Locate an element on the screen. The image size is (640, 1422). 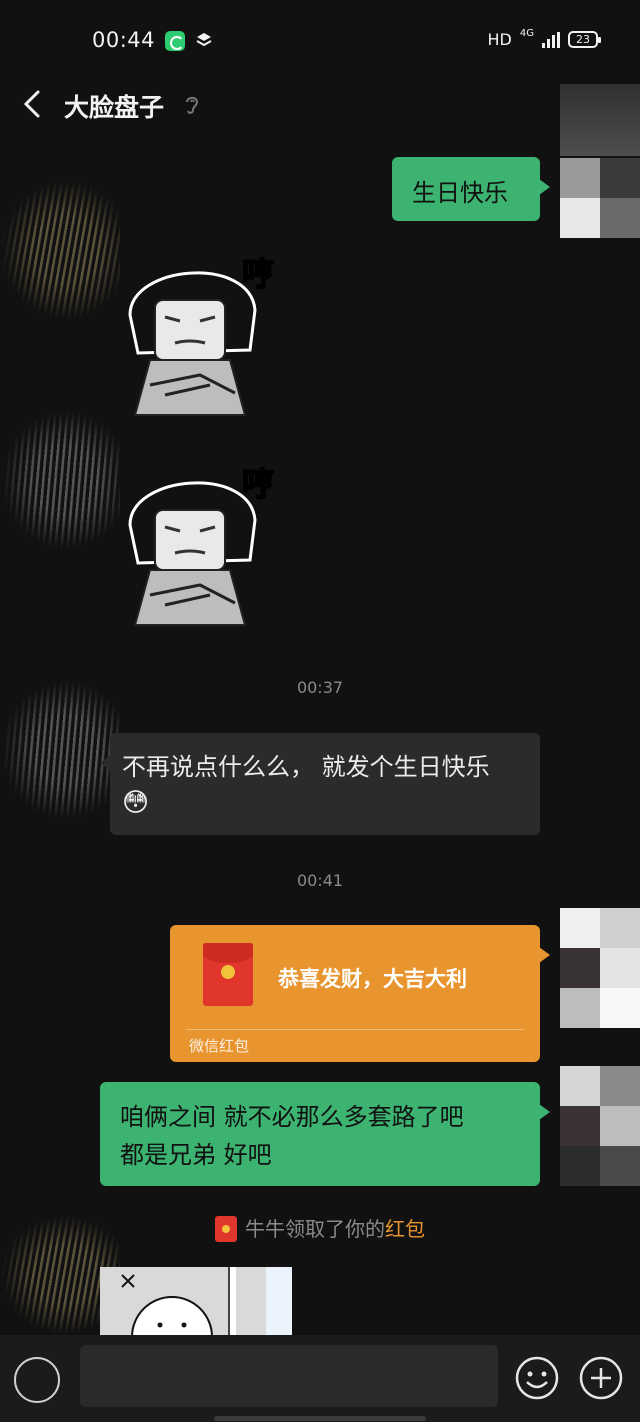
red-packet-message: 恭喜发财，大吉大利 微信红包 is located at coordinates (360, 993).